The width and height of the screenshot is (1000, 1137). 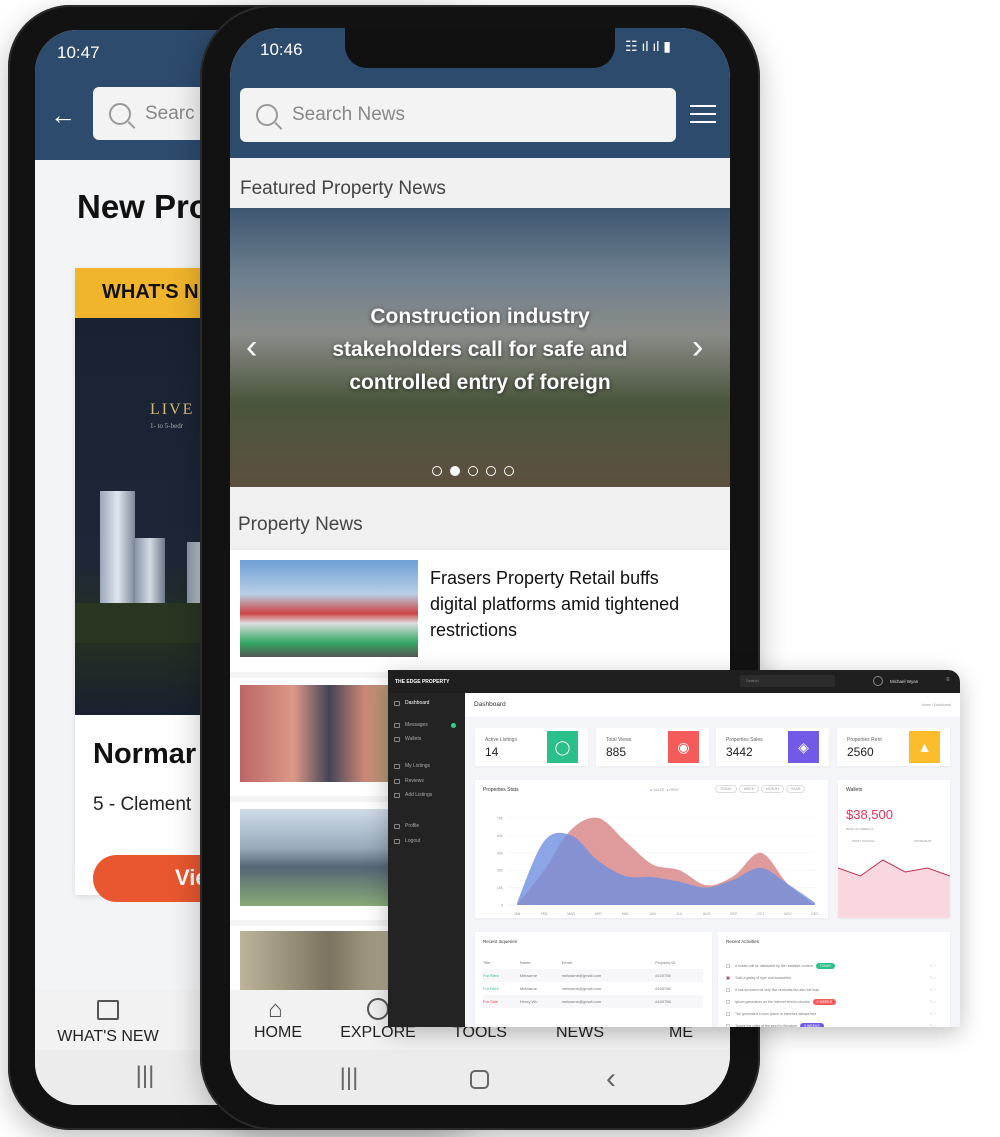 I want to click on dashboard-topbar: THE EDGE PROPERTY Search Michael Wyan ≡, so click(x=674, y=681).